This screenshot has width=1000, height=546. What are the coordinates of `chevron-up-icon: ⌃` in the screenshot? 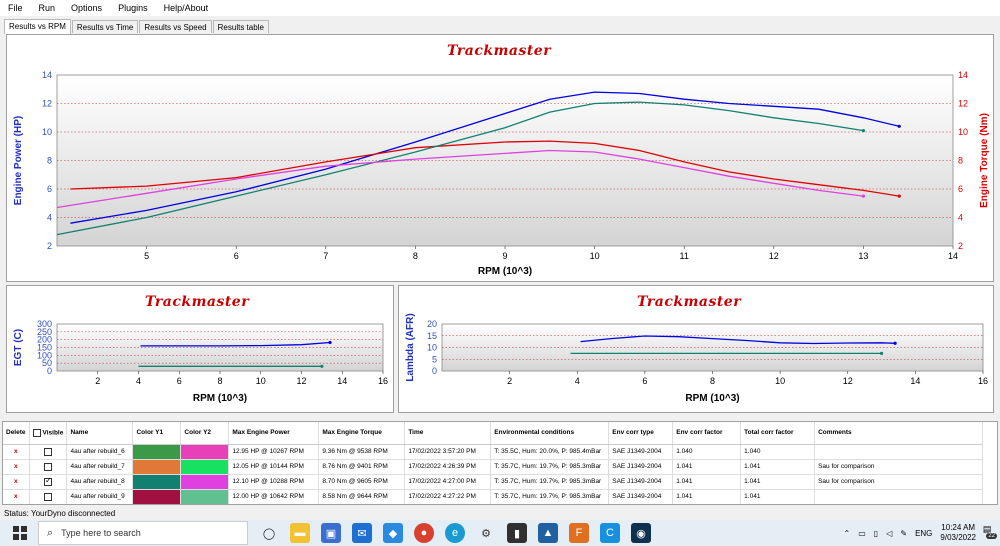 It's located at (847, 533).